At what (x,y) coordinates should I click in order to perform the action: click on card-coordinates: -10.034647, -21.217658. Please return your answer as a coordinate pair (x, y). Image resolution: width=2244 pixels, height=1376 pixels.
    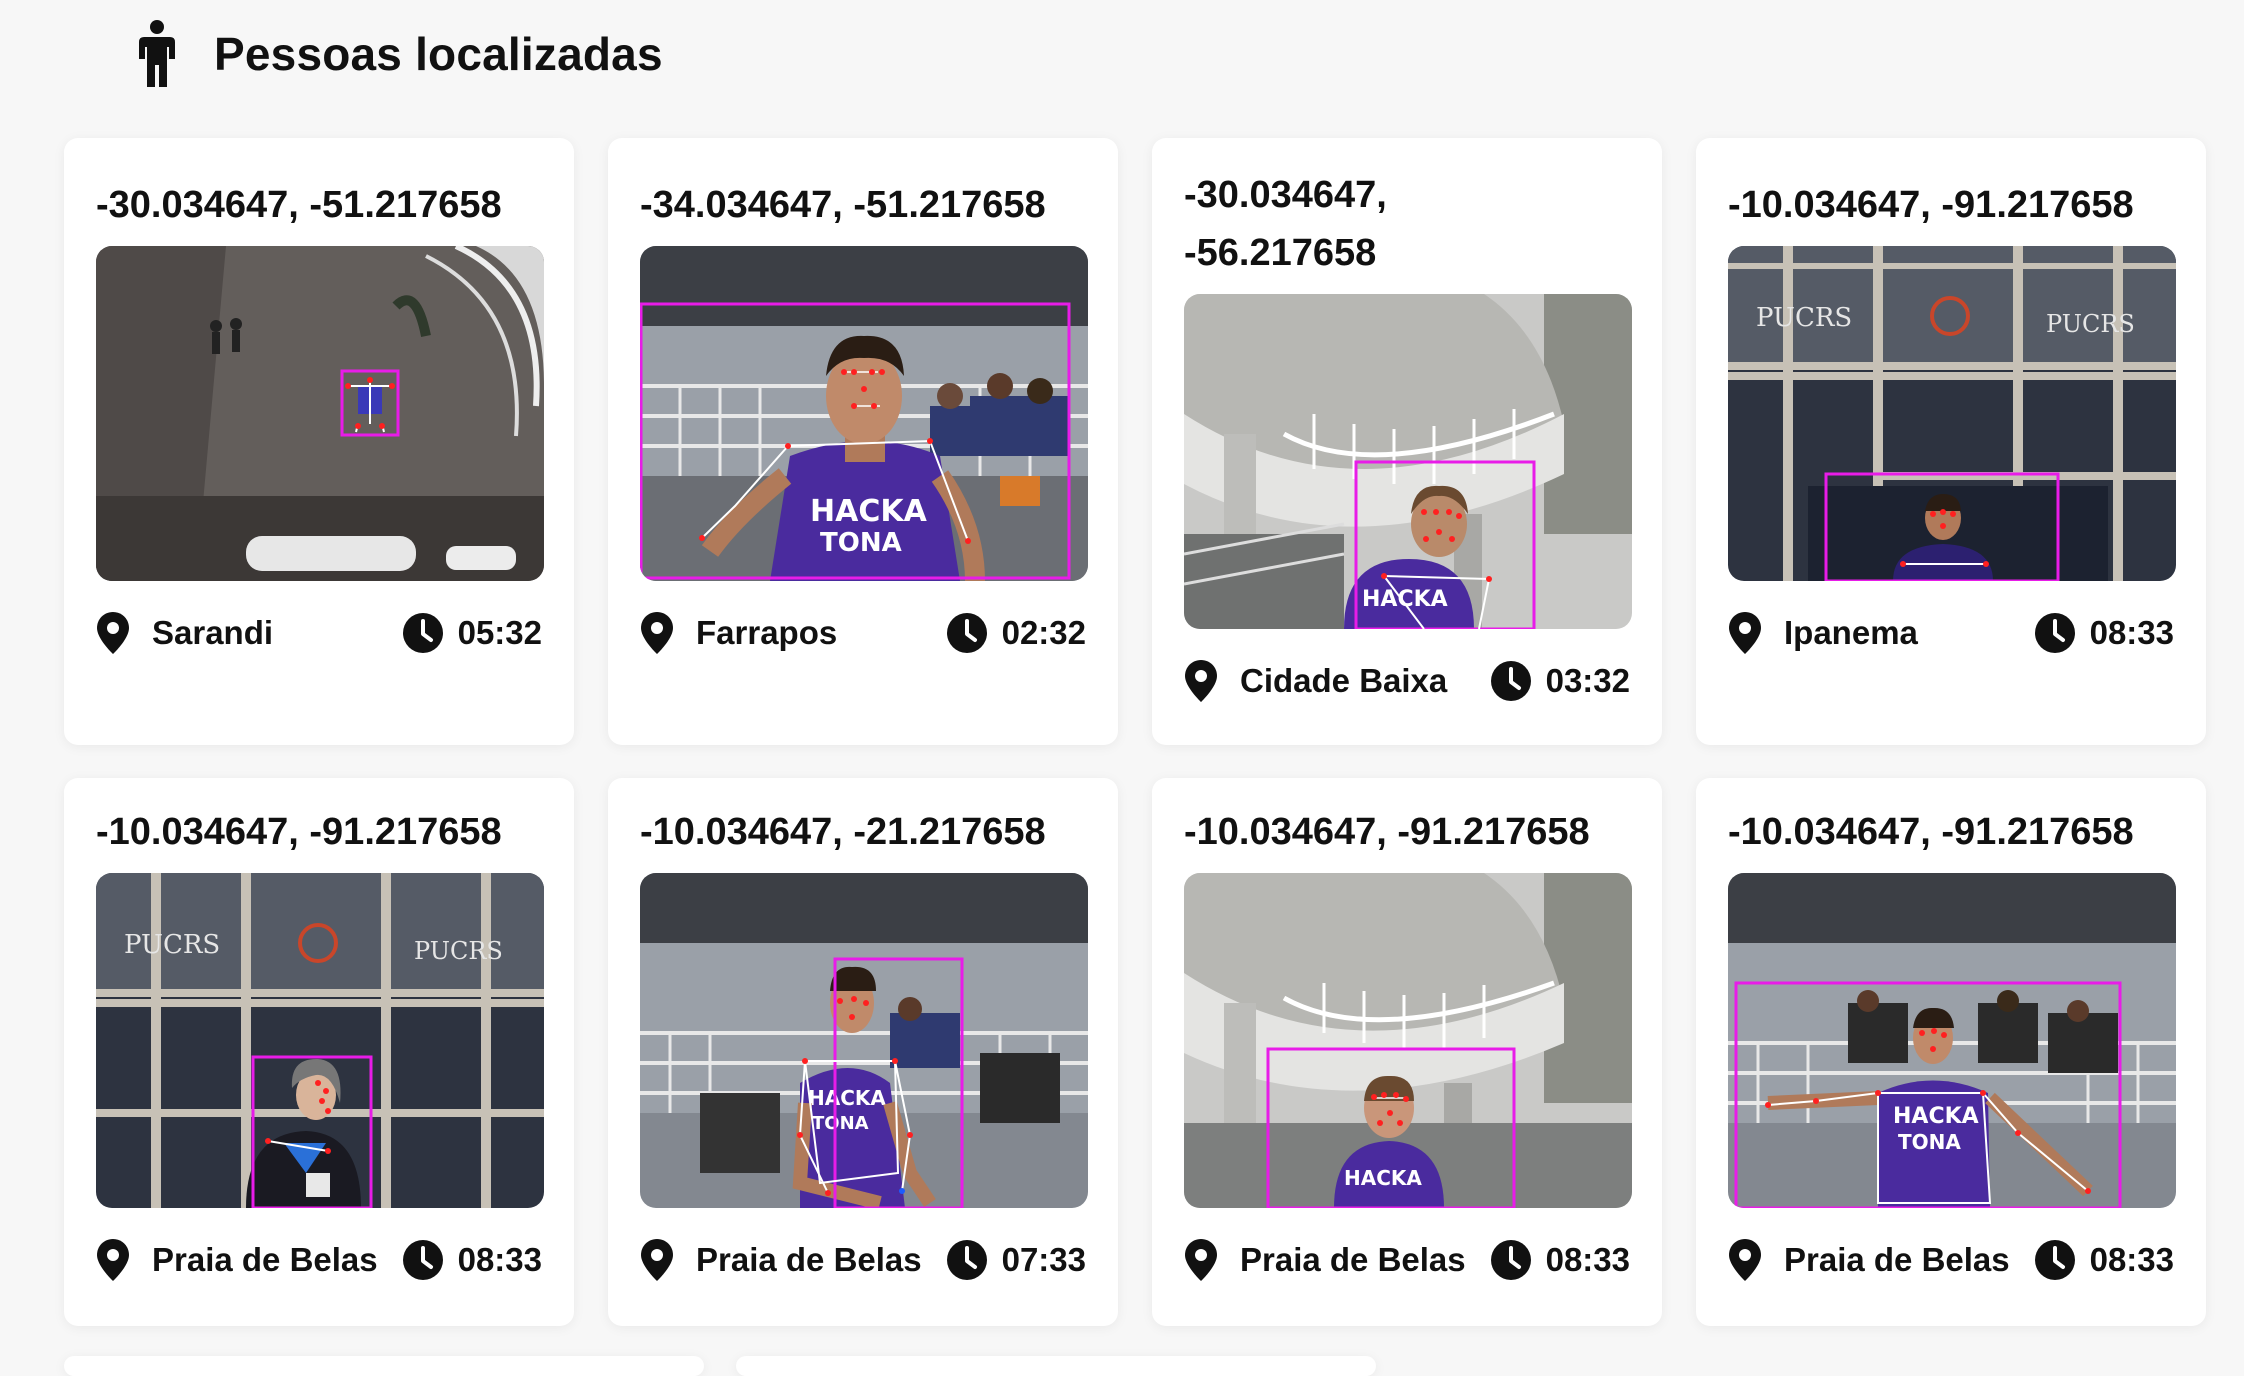
    Looking at the image, I should click on (843, 832).